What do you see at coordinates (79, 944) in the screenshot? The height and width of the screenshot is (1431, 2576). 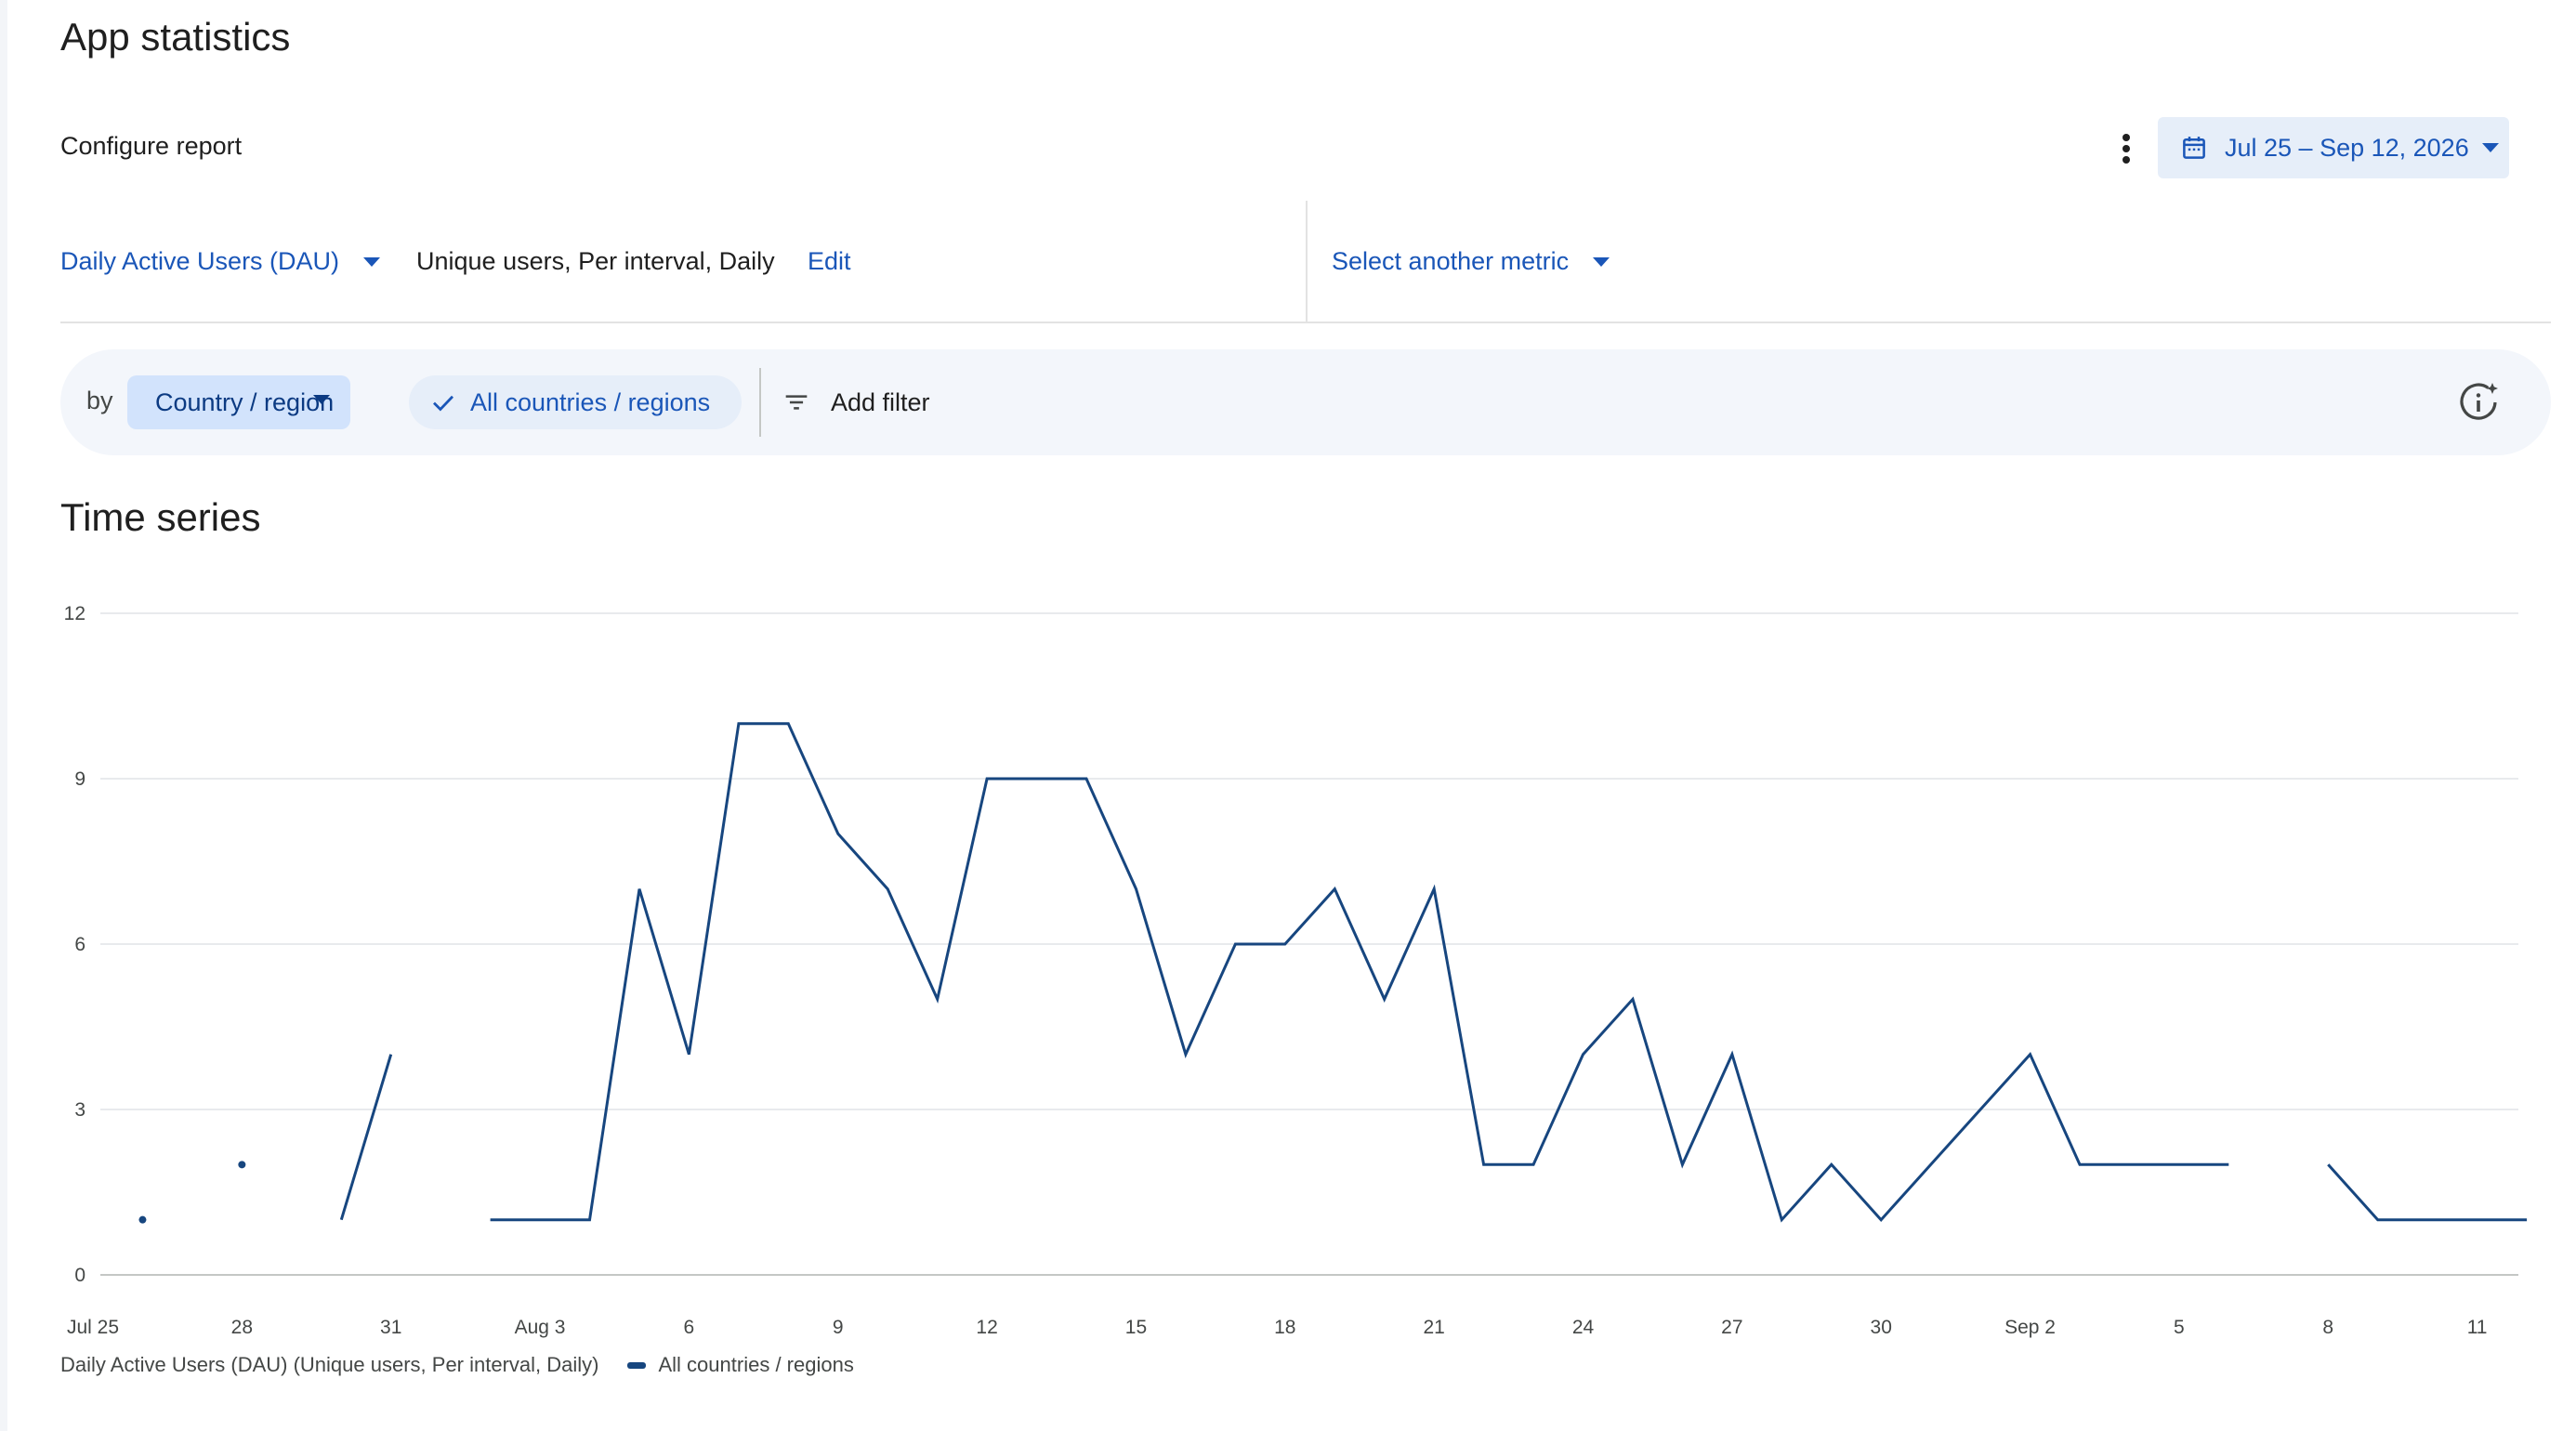 I see `y-tick-label: 6` at bounding box center [79, 944].